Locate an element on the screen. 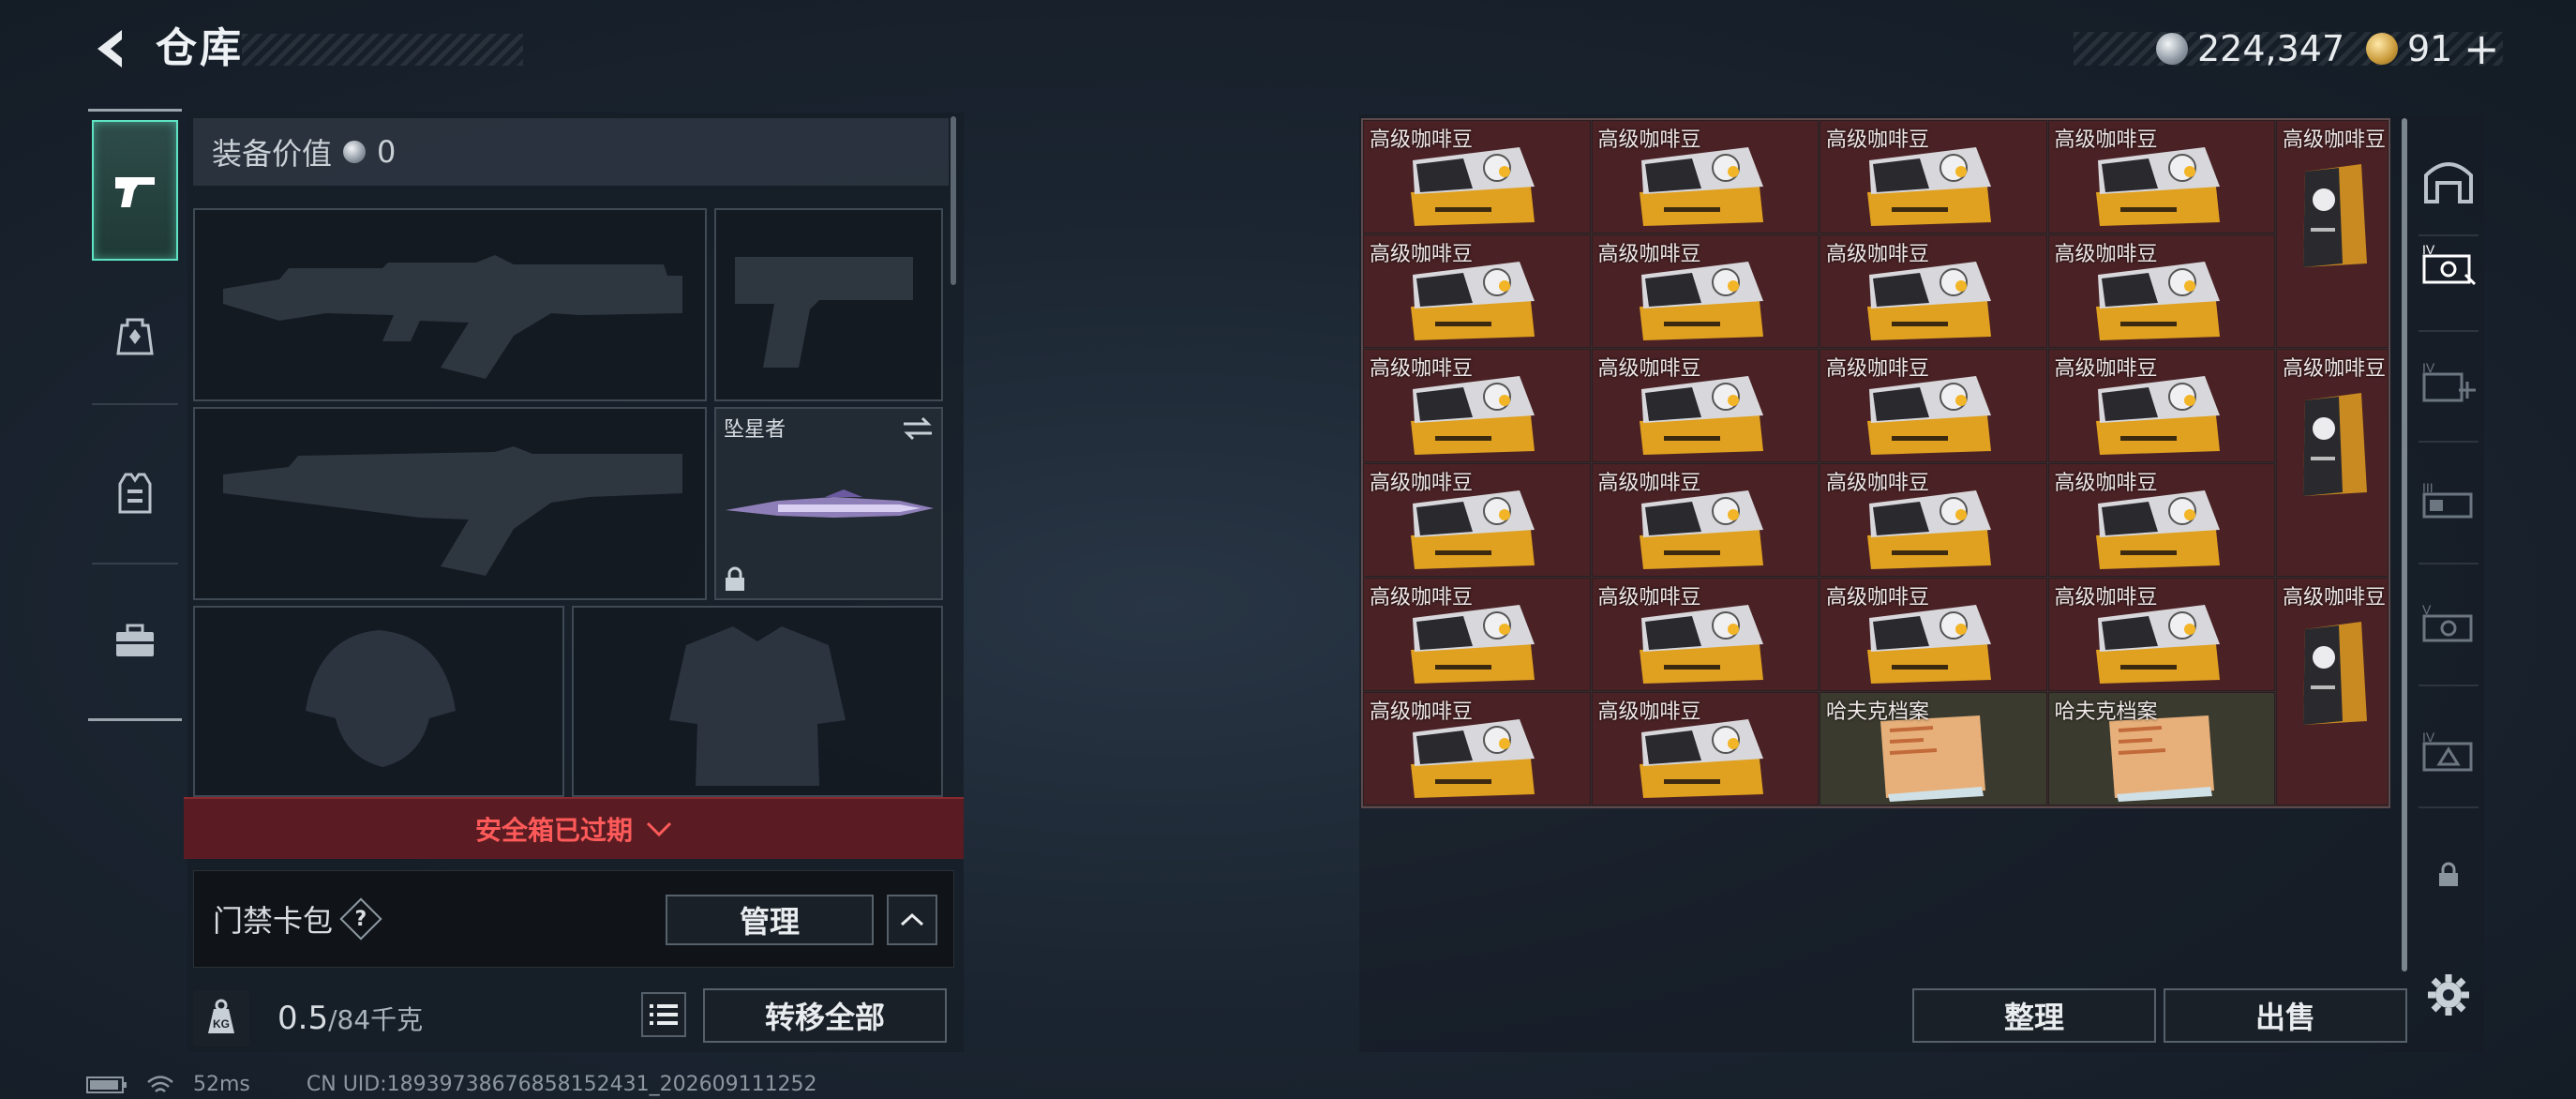  silver-coin-icon is located at coordinates (2172, 49).